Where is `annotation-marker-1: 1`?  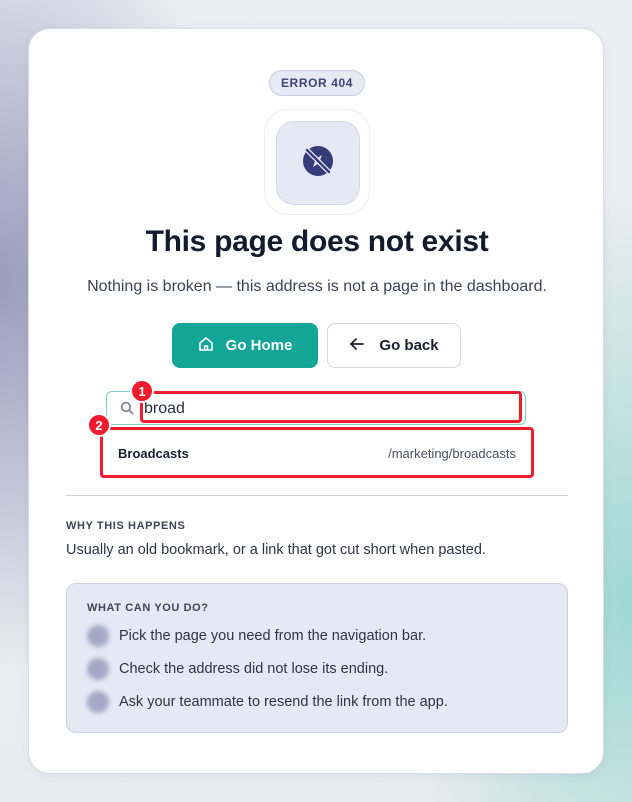
annotation-marker-1: 1 is located at coordinates (142, 391).